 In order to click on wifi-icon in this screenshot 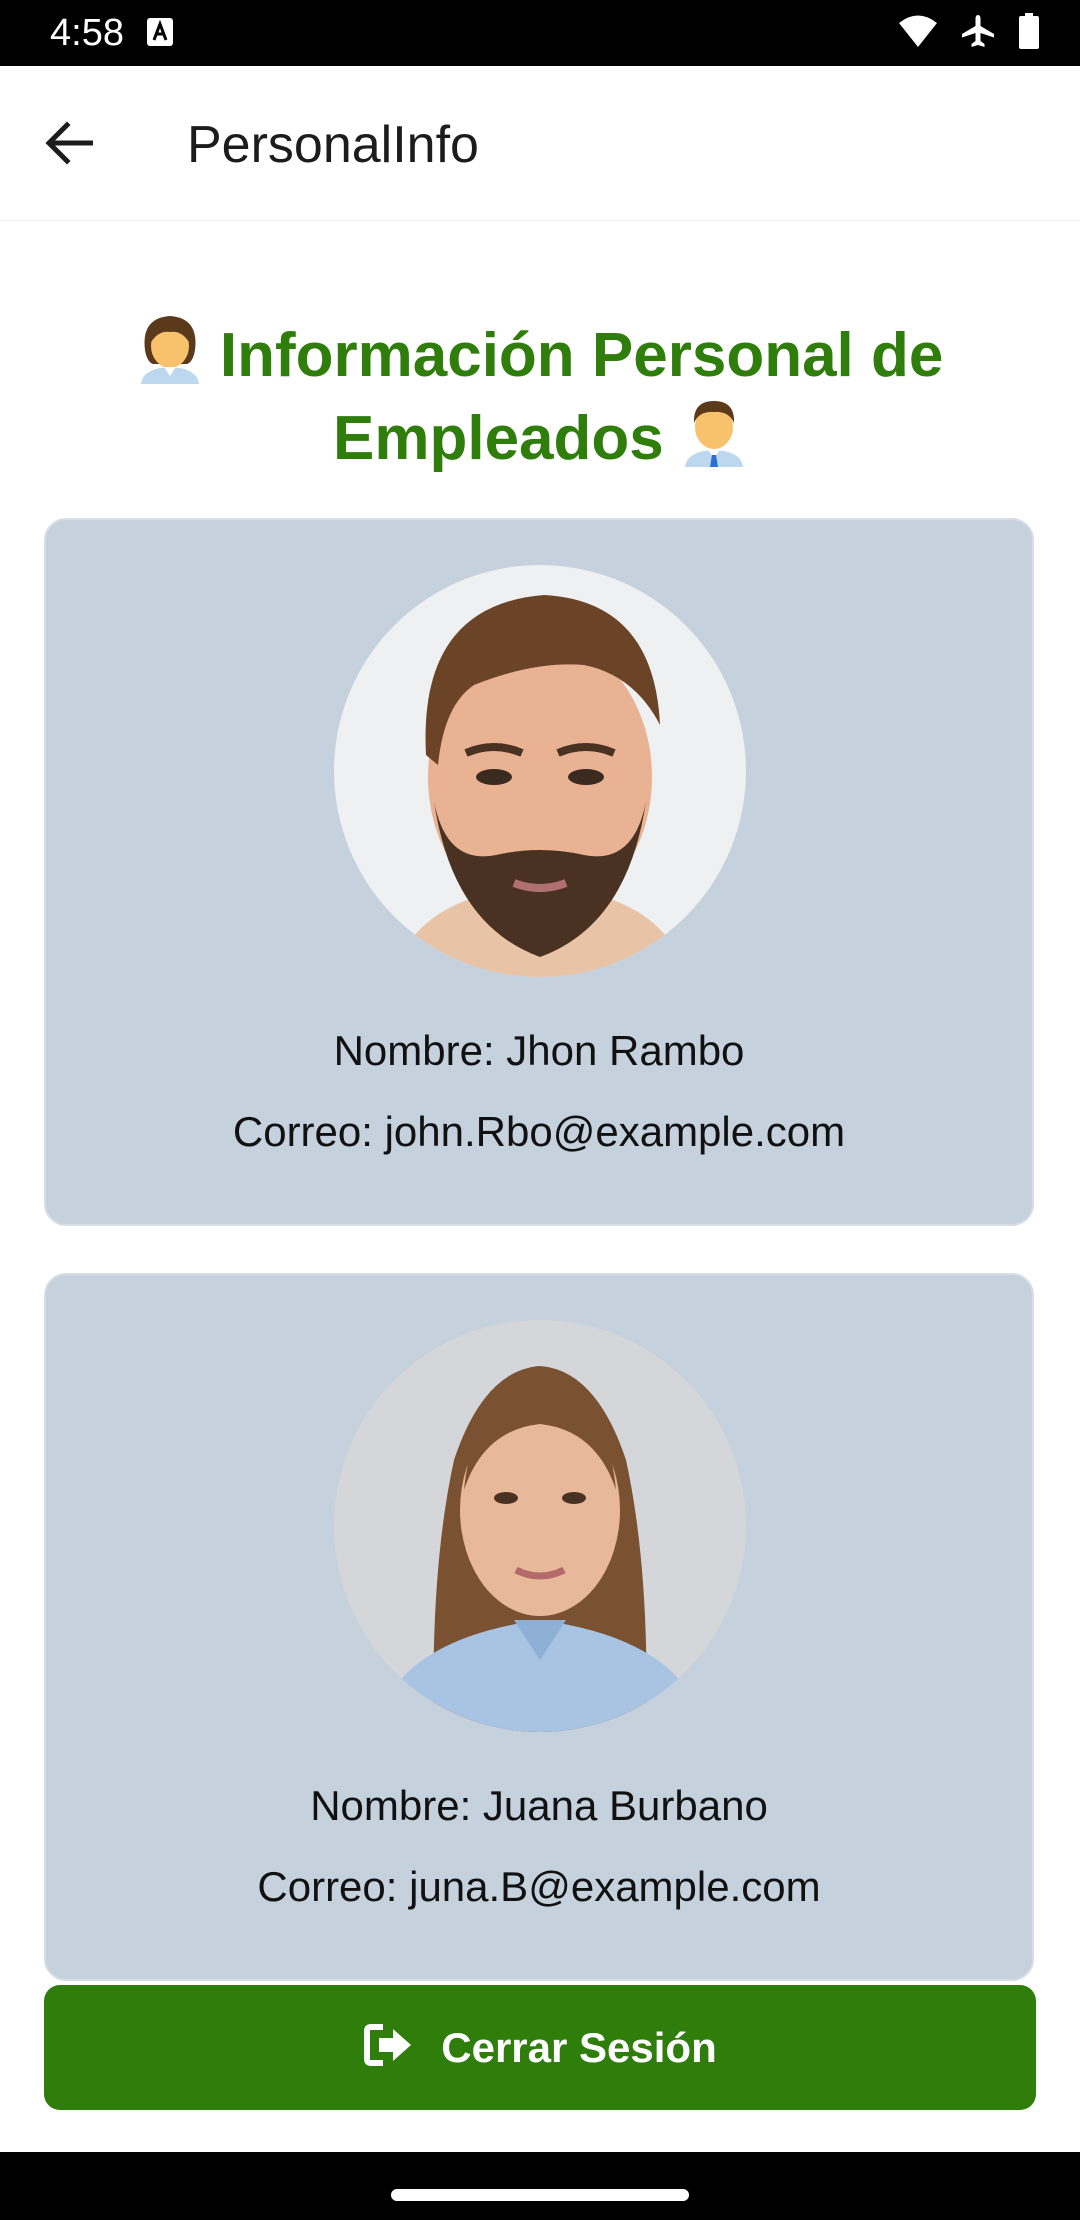, I will do `click(918, 33)`.